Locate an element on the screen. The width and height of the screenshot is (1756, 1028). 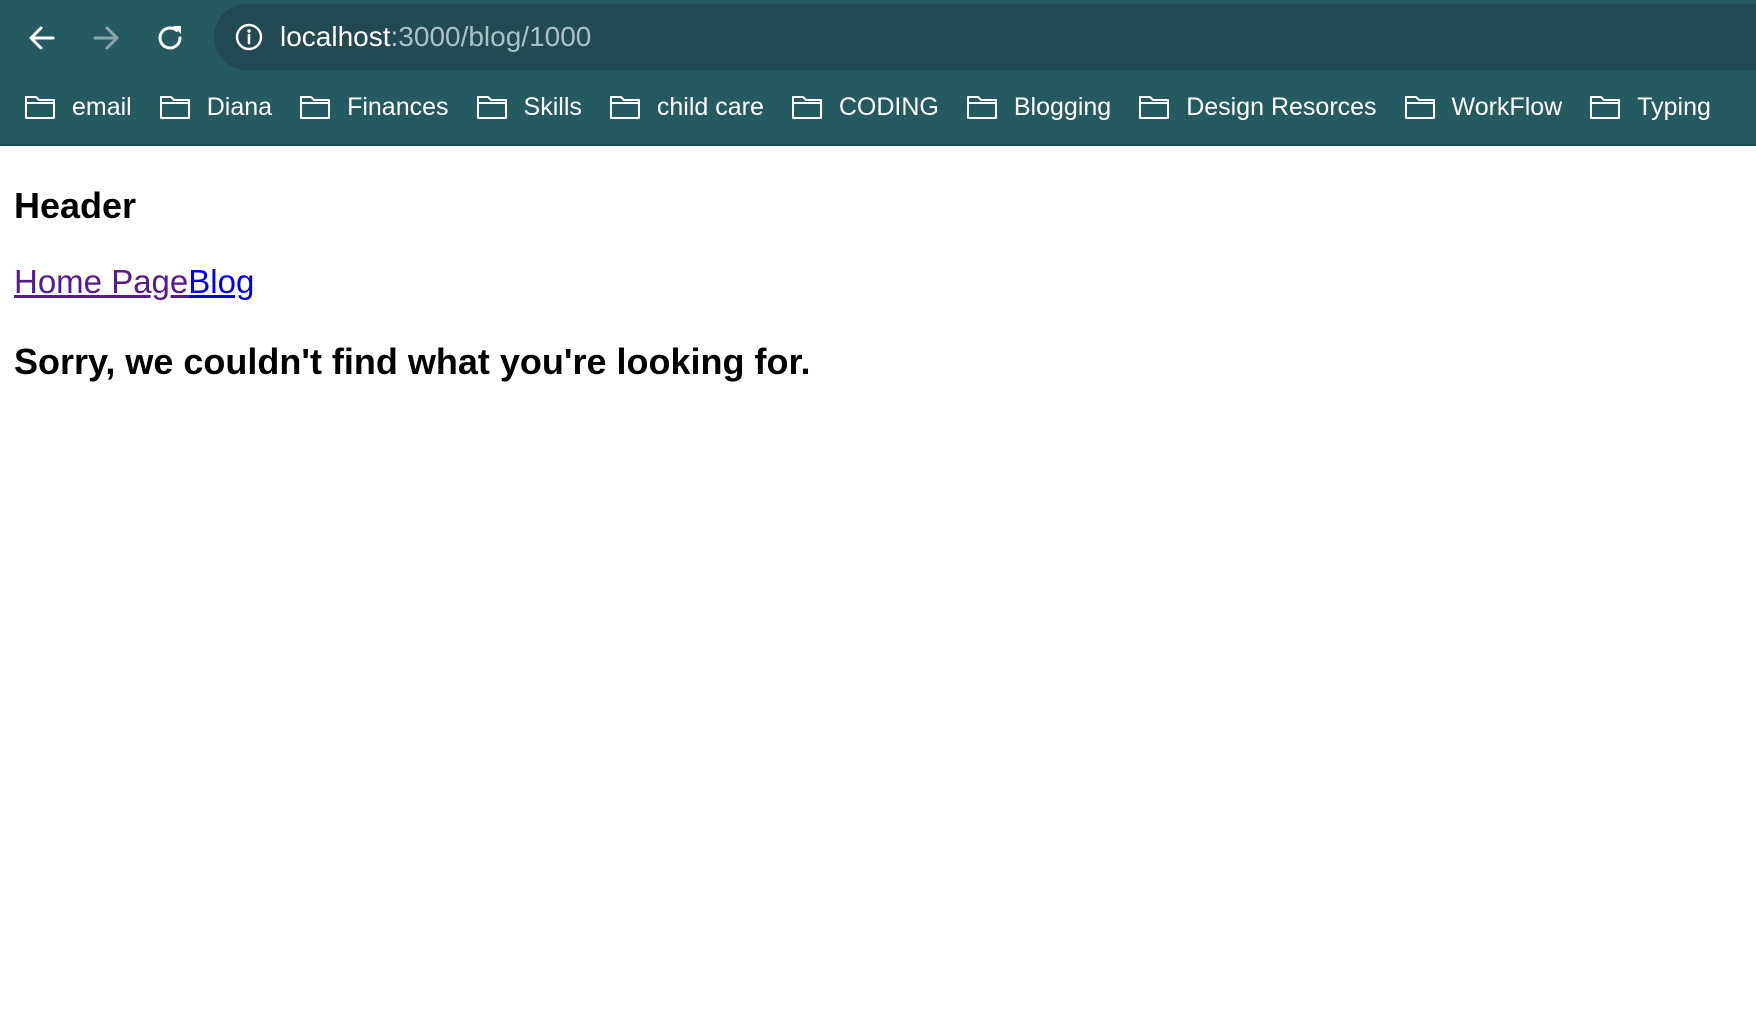
bookmark-folder-coding: CODING is located at coordinates (866, 107).